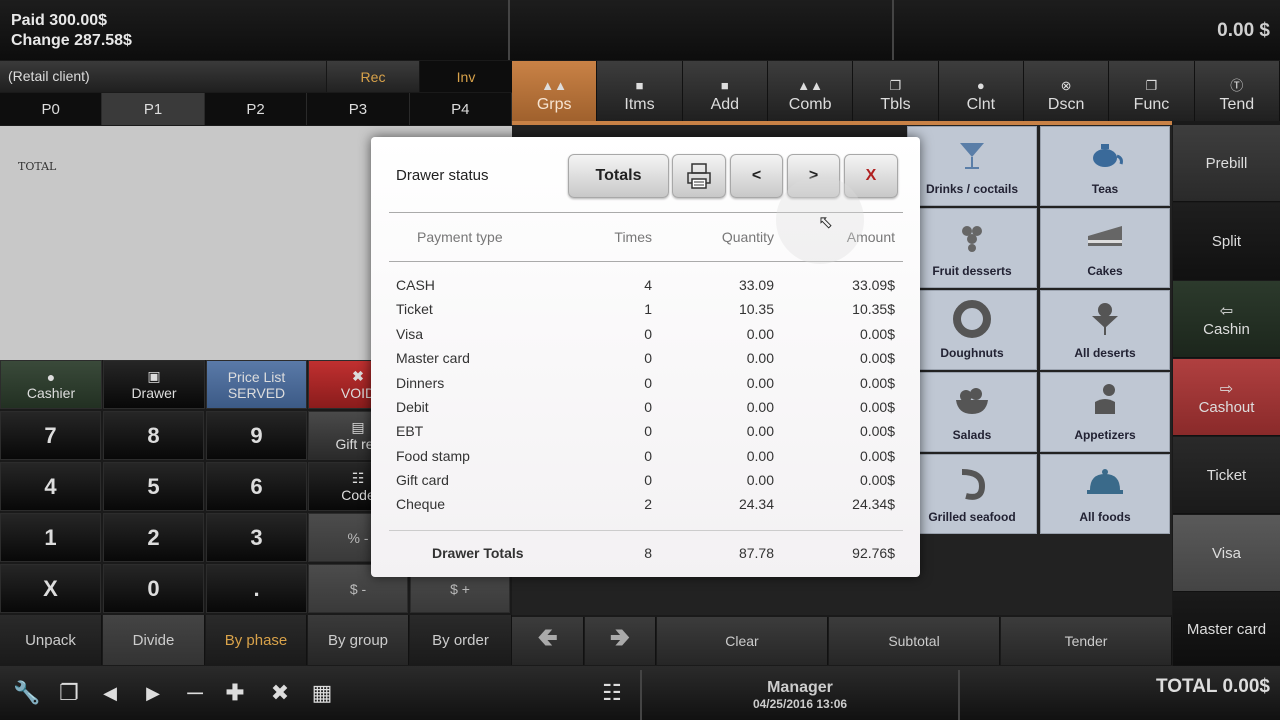 The height and width of the screenshot is (720, 1280). What do you see at coordinates (639, 85) in the screenshot?
I see `items-icon: ■` at bounding box center [639, 85].